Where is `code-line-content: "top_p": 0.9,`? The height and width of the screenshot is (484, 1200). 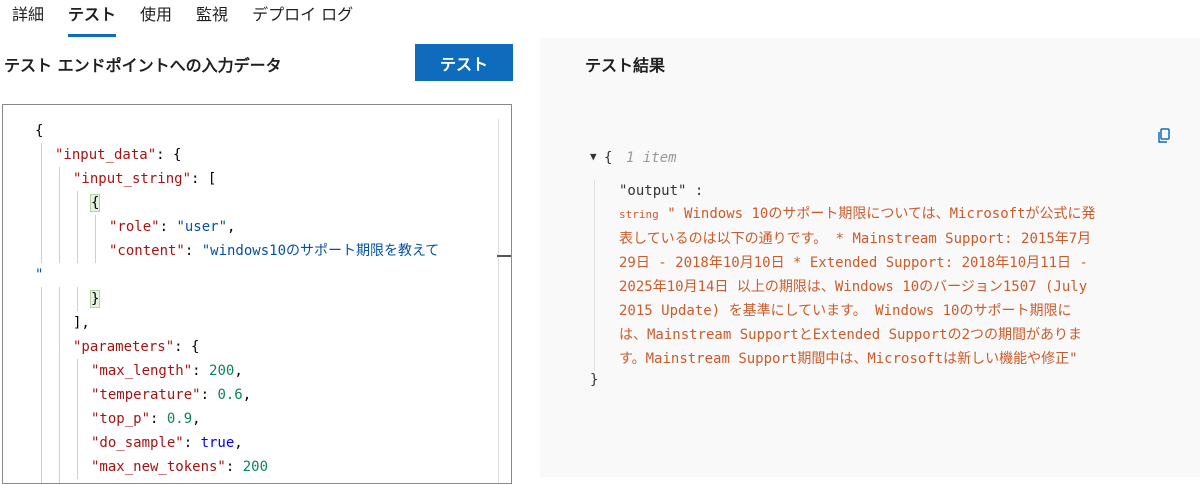 code-line-content: "top_p": 0.9, is located at coordinates (146, 419).